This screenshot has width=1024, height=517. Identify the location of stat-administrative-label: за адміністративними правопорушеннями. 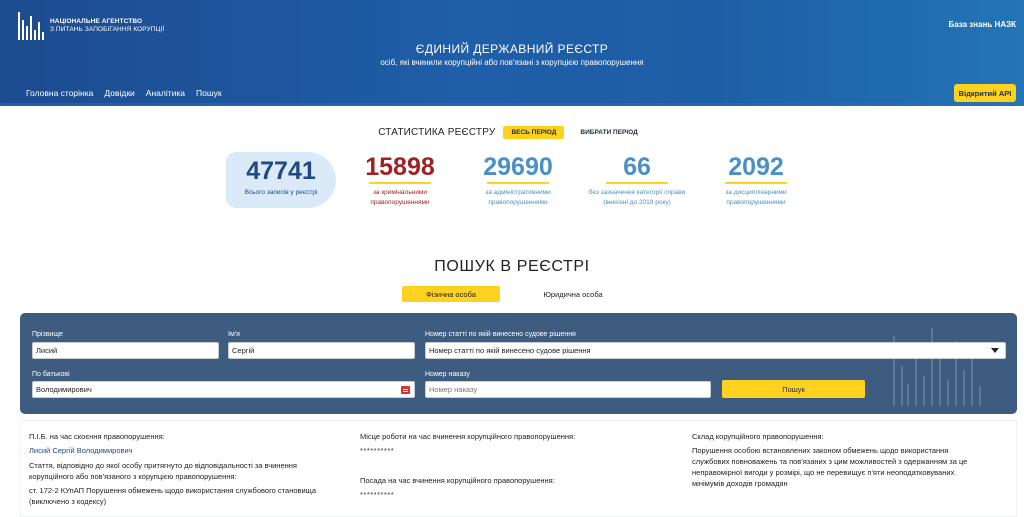
(518, 197).